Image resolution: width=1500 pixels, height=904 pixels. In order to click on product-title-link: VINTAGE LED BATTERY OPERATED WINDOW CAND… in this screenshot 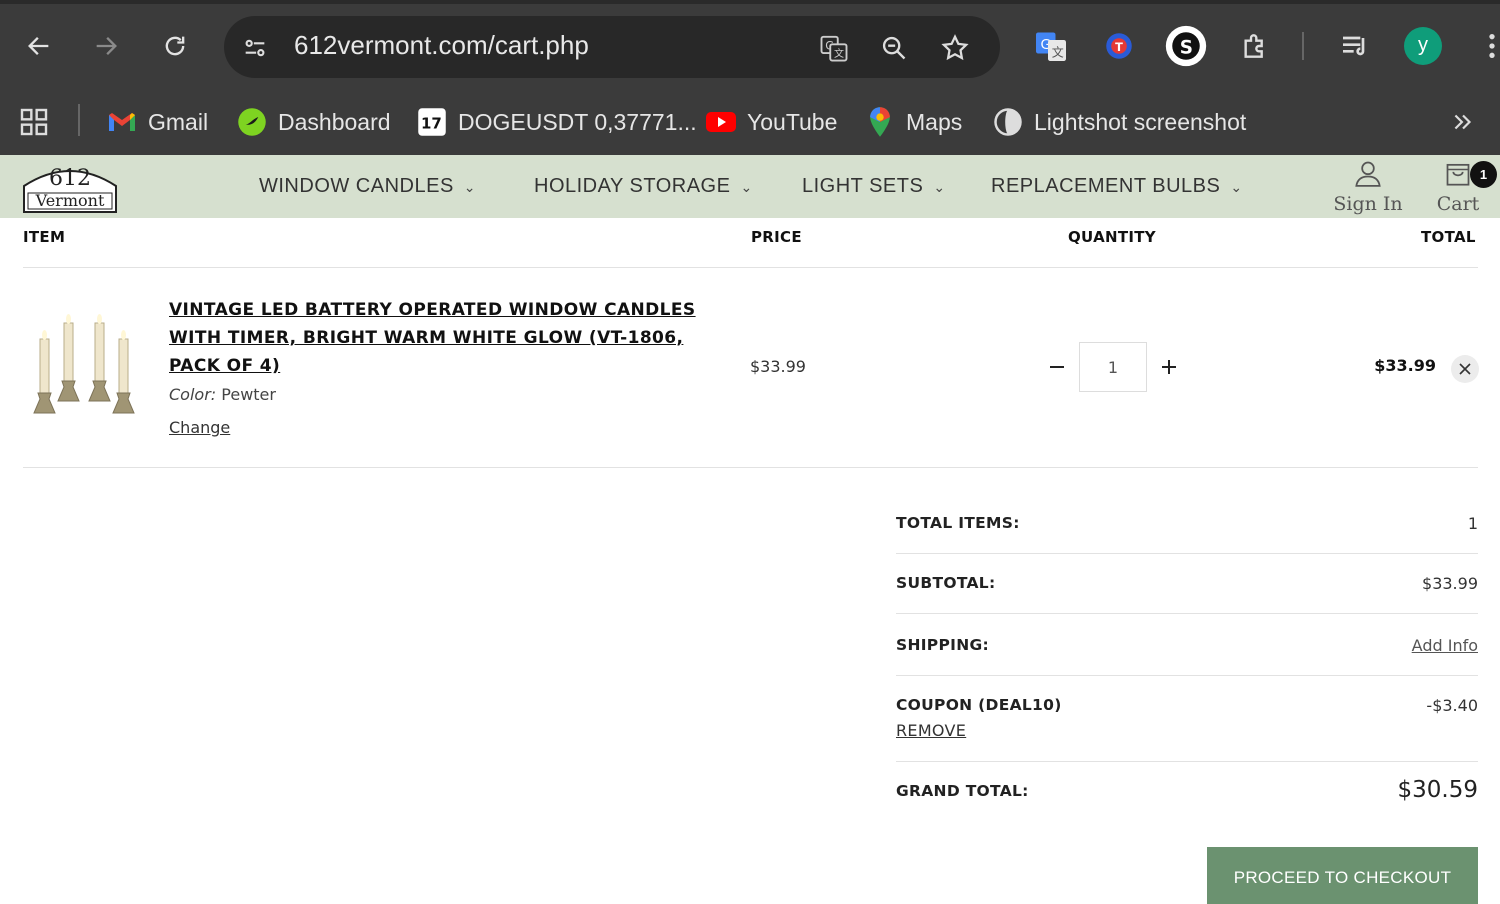, I will do `click(449, 338)`.